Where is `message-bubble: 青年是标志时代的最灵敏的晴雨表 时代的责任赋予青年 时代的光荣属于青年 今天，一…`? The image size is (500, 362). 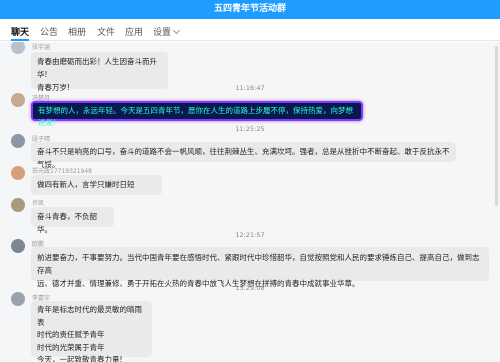 message-bubble: 青年是标志时代的最灵敏的晴雨表 时代的责任赋予青年 时代的光荣属于青年 今天，一… is located at coordinates (91, 331).